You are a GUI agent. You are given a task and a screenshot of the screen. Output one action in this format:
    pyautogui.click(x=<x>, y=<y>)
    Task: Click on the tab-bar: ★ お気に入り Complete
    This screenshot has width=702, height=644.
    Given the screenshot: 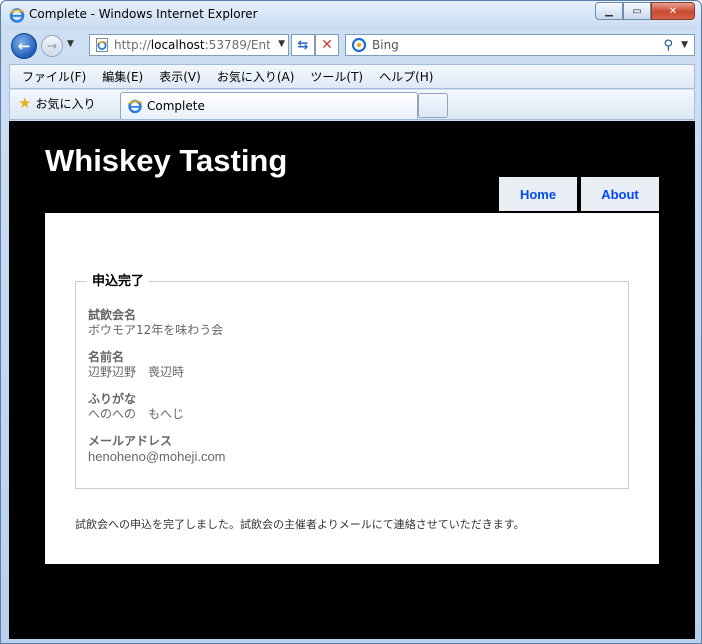 What is the action you would take?
    pyautogui.click(x=352, y=105)
    